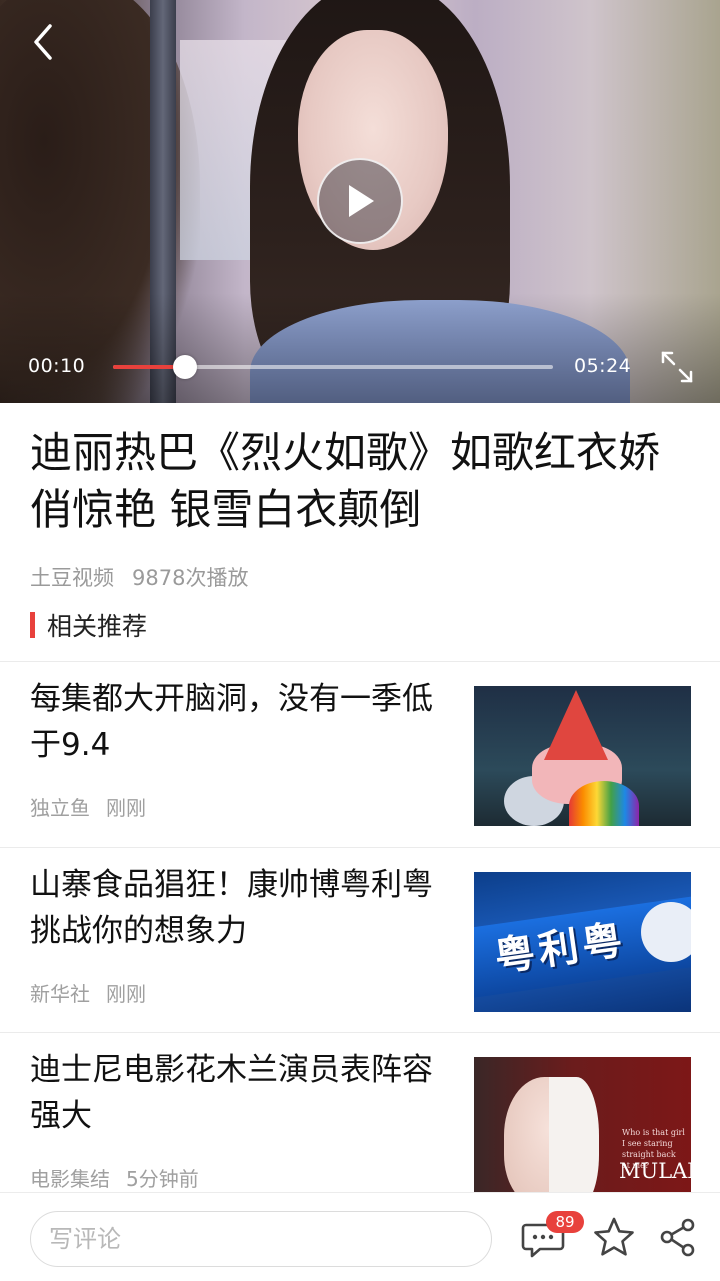  I want to click on play-count: 9878次播放, so click(190, 578).